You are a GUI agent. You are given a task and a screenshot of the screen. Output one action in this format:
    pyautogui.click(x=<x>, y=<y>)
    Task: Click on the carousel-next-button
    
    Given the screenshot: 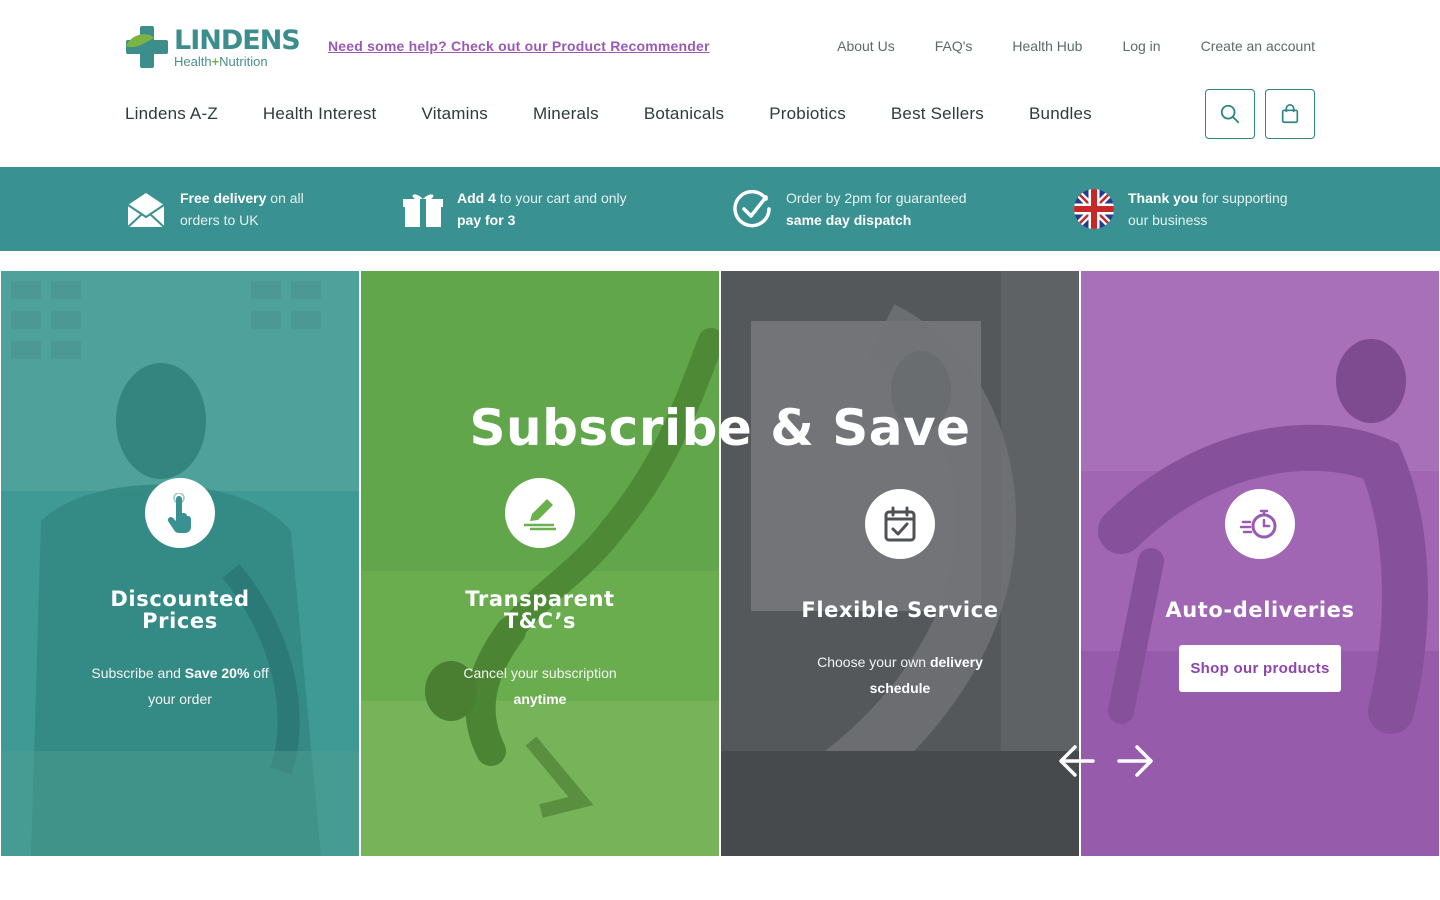 What is the action you would take?
    pyautogui.click(x=1135, y=761)
    